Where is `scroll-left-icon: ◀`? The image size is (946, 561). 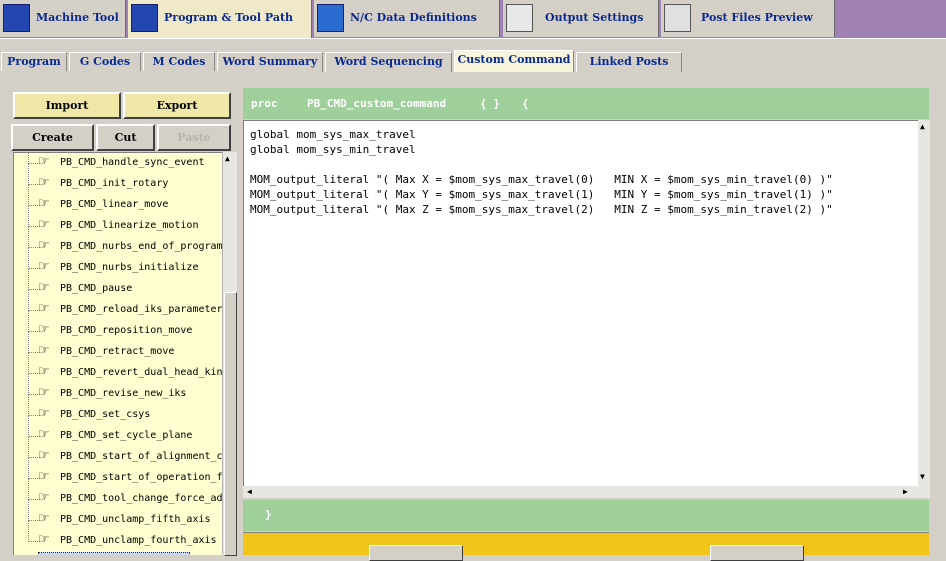 scroll-left-icon: ◀ is located at coordinates (249, 491).